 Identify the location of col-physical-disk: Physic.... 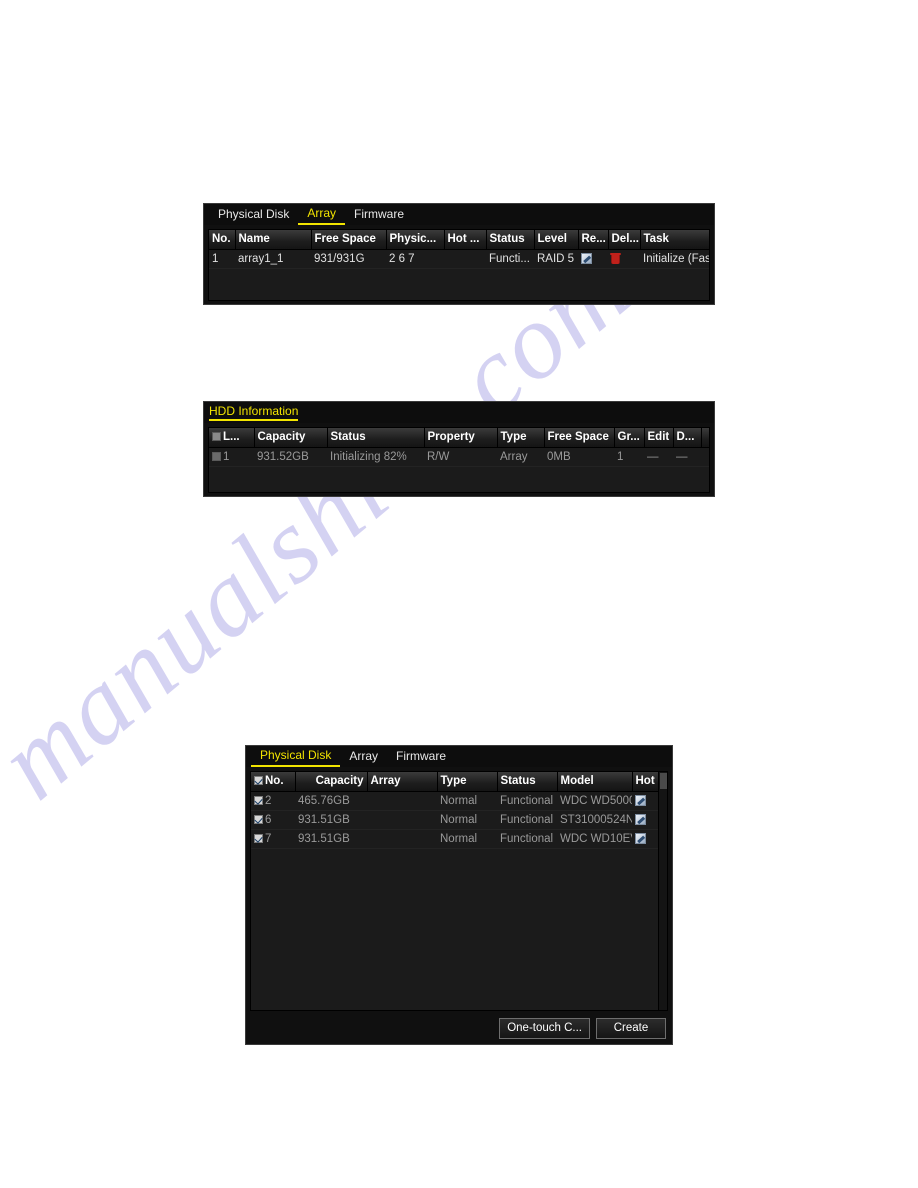
(415, 240).